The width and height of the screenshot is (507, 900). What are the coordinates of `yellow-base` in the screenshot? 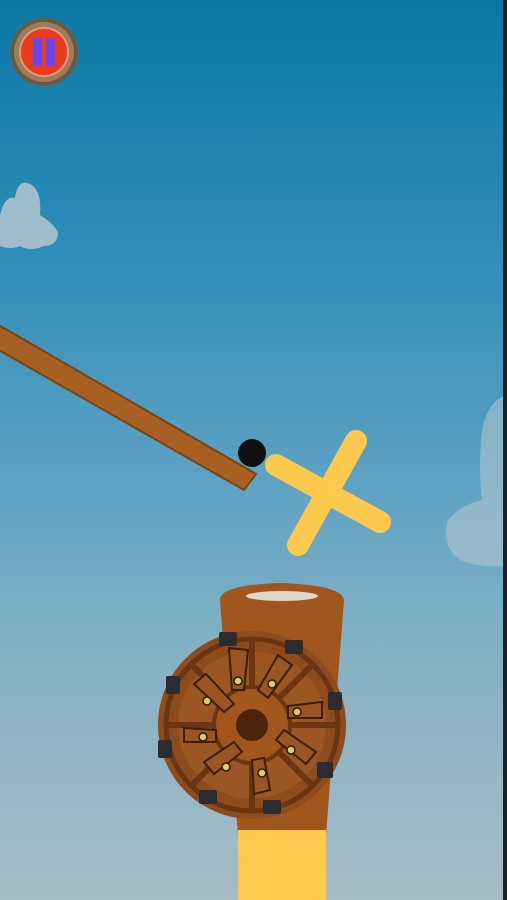 It's located at (282, 865).